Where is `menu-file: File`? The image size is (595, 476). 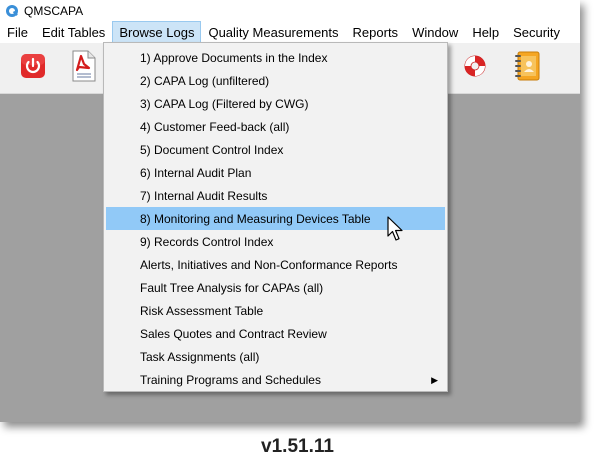
menu-file: File is located at coordinates (17, 32).